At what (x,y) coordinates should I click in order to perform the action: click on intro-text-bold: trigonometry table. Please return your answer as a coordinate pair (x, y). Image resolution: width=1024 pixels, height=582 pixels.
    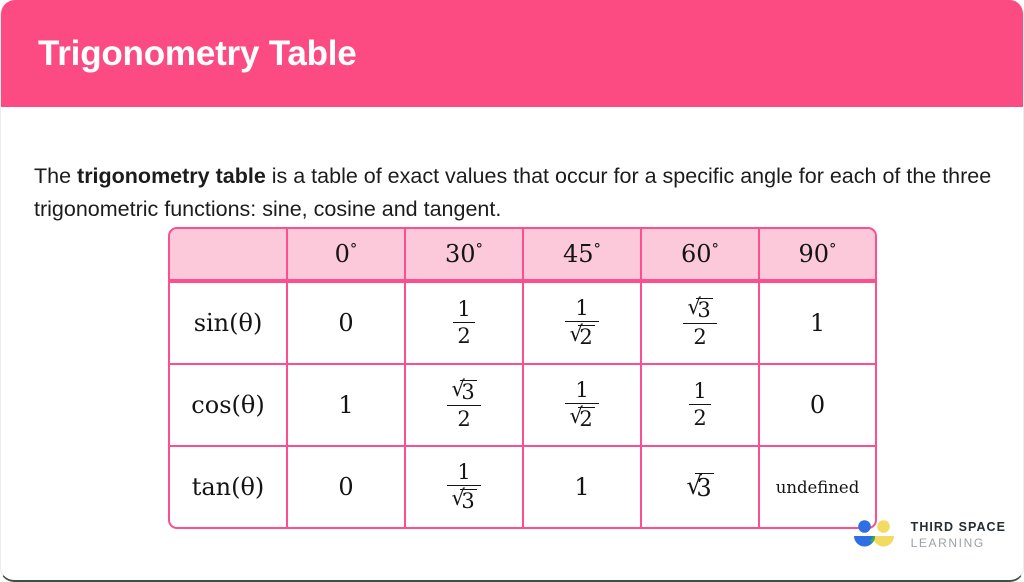
    Looking at the image, I should click on (171, 175).